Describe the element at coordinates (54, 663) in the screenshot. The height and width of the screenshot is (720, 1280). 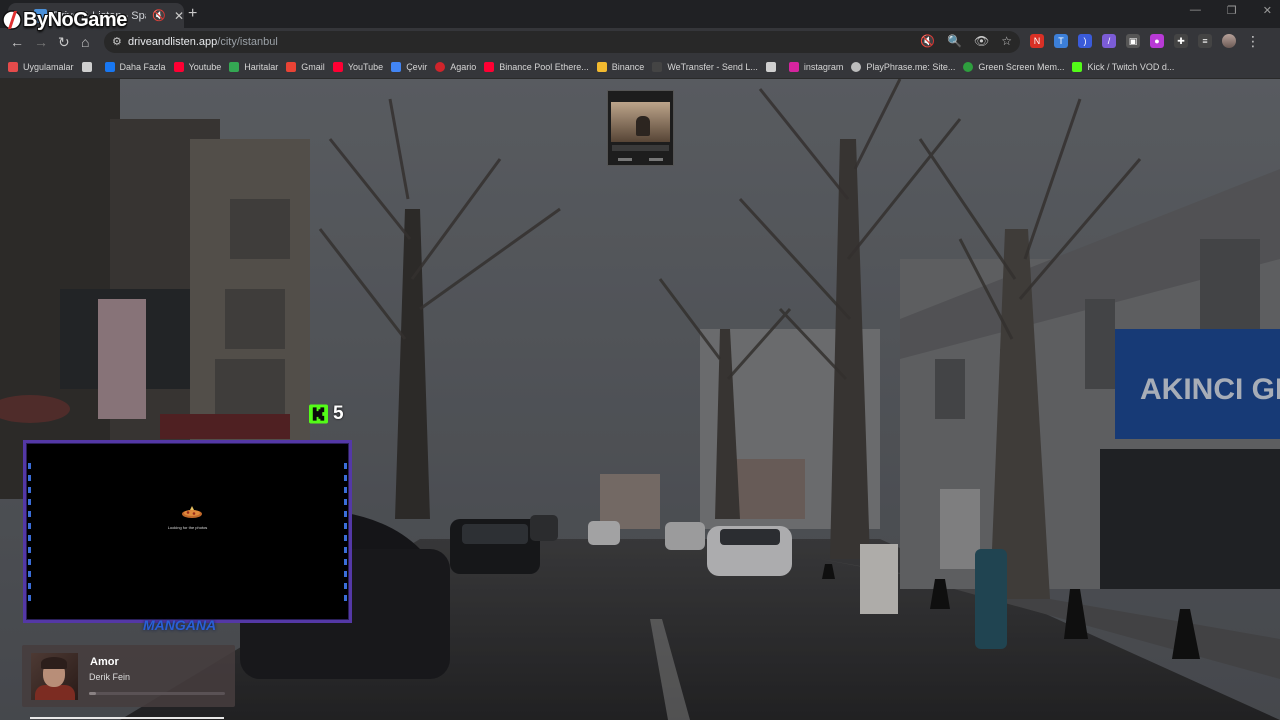
I see `album-art-hair` at that location.